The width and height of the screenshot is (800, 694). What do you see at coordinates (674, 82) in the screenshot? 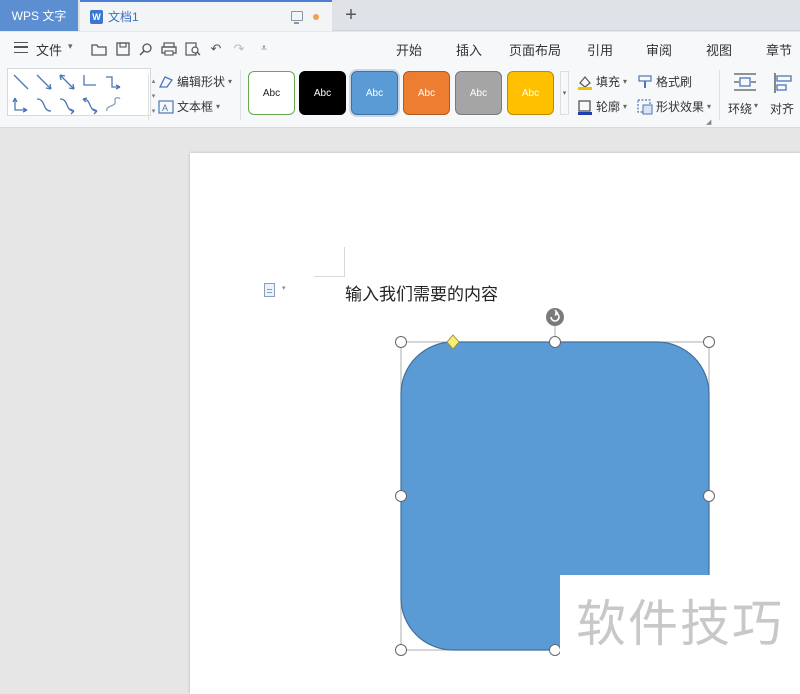
I see `format-painter-label: 格式刷` at bounding box center [674, 82].